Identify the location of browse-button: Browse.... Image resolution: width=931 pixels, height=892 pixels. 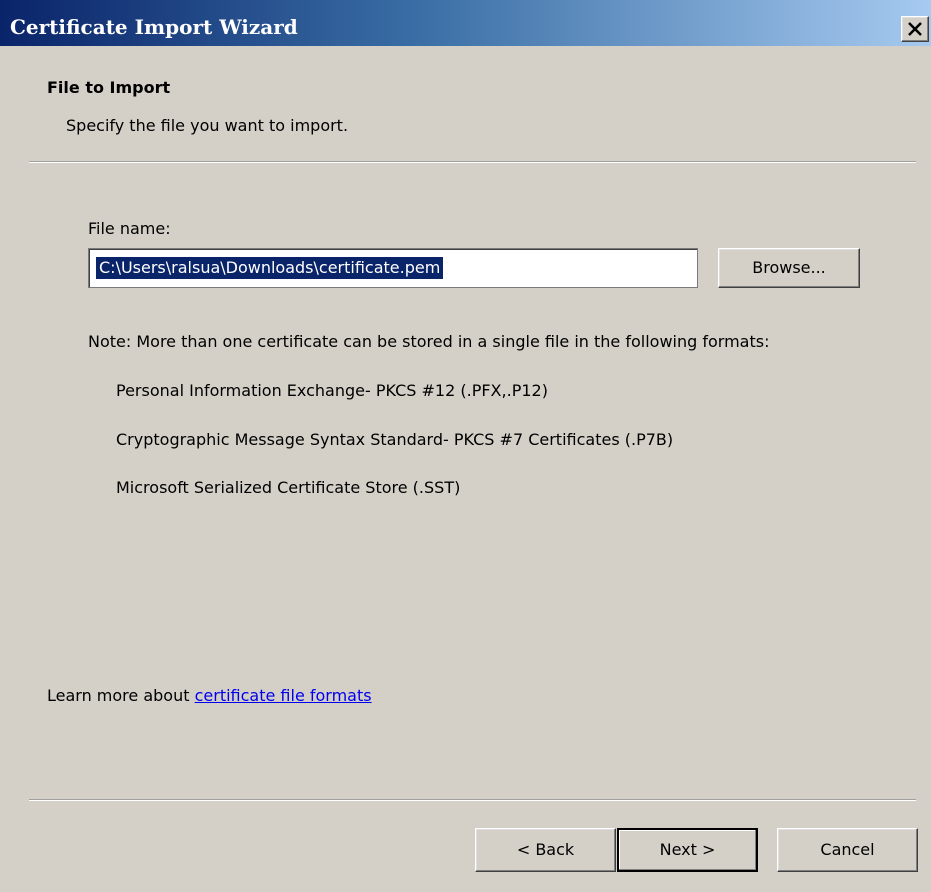
(789, 268).